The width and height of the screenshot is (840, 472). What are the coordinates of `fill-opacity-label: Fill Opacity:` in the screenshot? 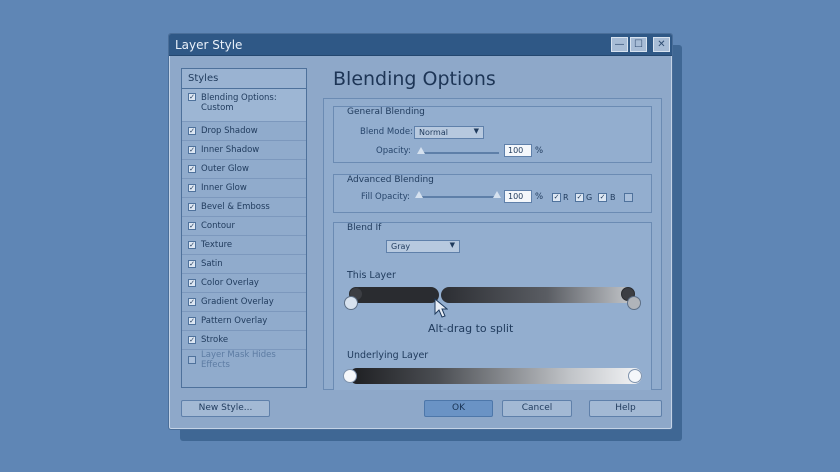 It's located at (385, 197).